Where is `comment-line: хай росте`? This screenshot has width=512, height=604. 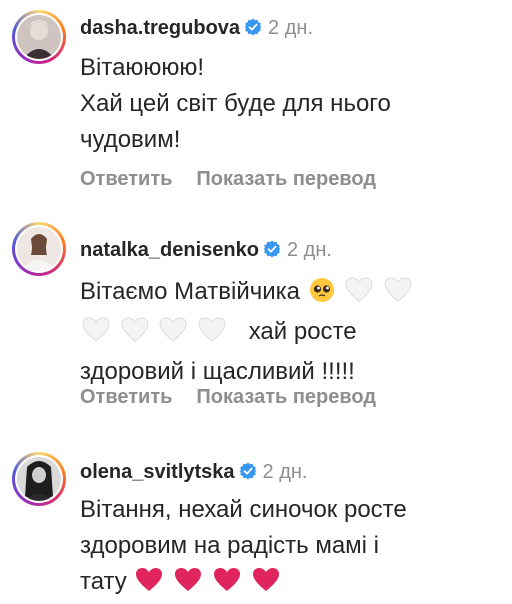 comment-line: хай росте is located at coordinates (285, 334).